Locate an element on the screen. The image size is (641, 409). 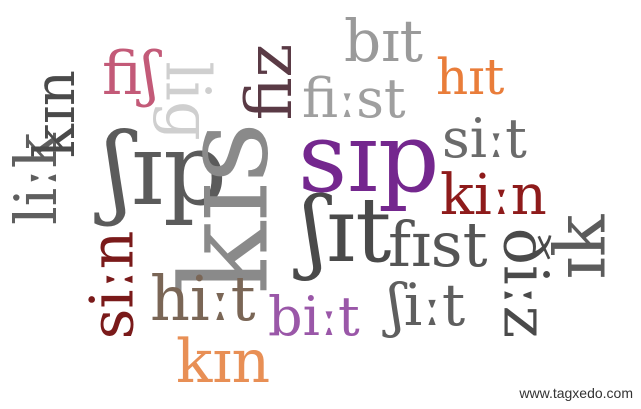
word-fiz: fiz is located at coordinates (270, 82).